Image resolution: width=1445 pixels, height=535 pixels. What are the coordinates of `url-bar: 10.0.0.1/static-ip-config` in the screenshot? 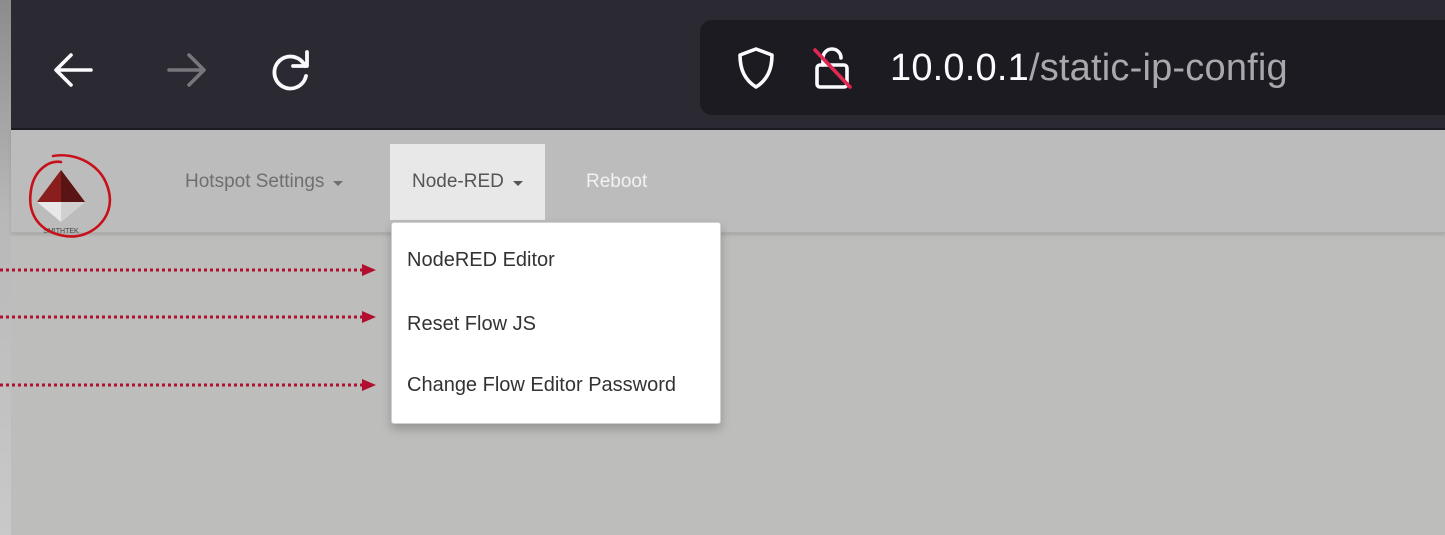 It's located at (1072, 67).